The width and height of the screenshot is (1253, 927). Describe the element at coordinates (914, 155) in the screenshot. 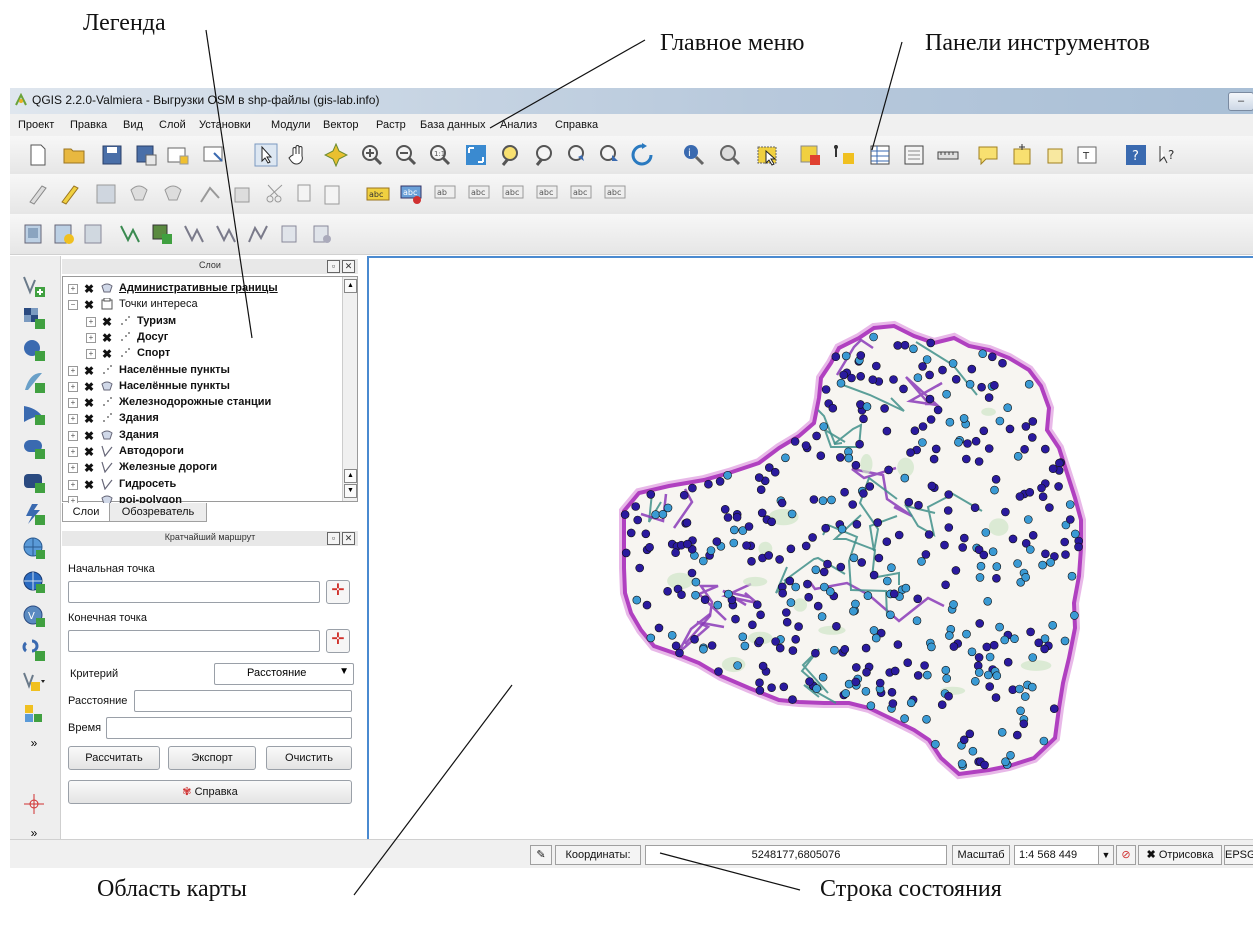

I see `field-calculator-icon` at that location.